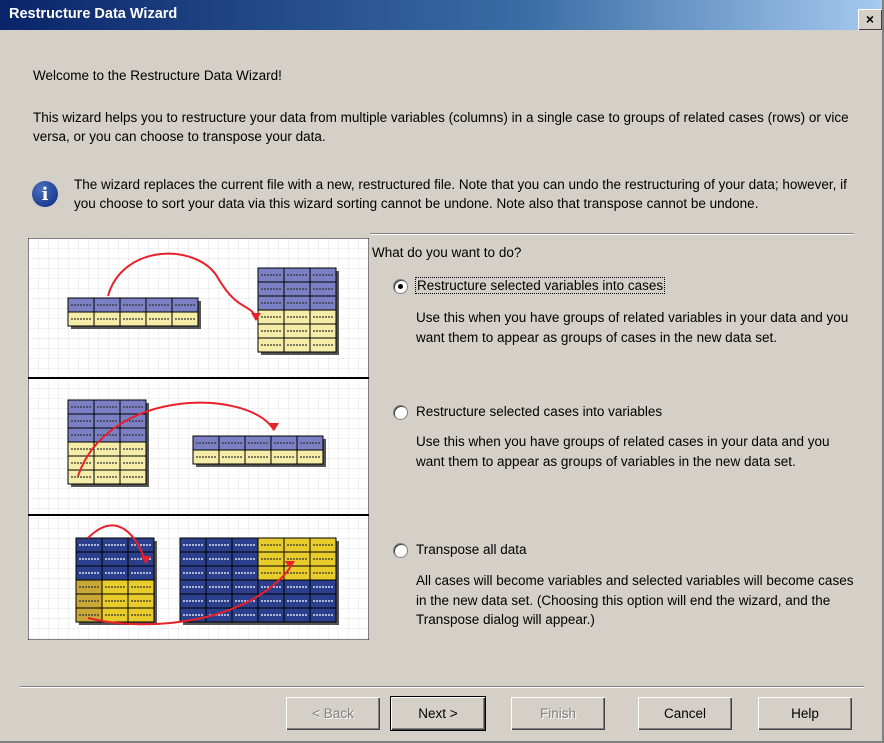 The height and width of the screenshot is (743, 884). I want to click on finish-button: Finish, so click(558, 713).